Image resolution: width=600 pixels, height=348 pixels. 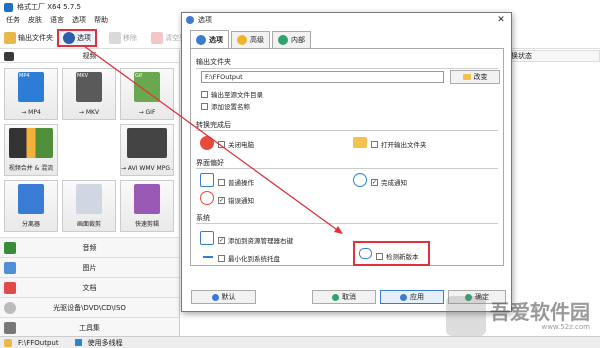 I want to click on mkv-icon: MKV, so click(x=89, y=87).